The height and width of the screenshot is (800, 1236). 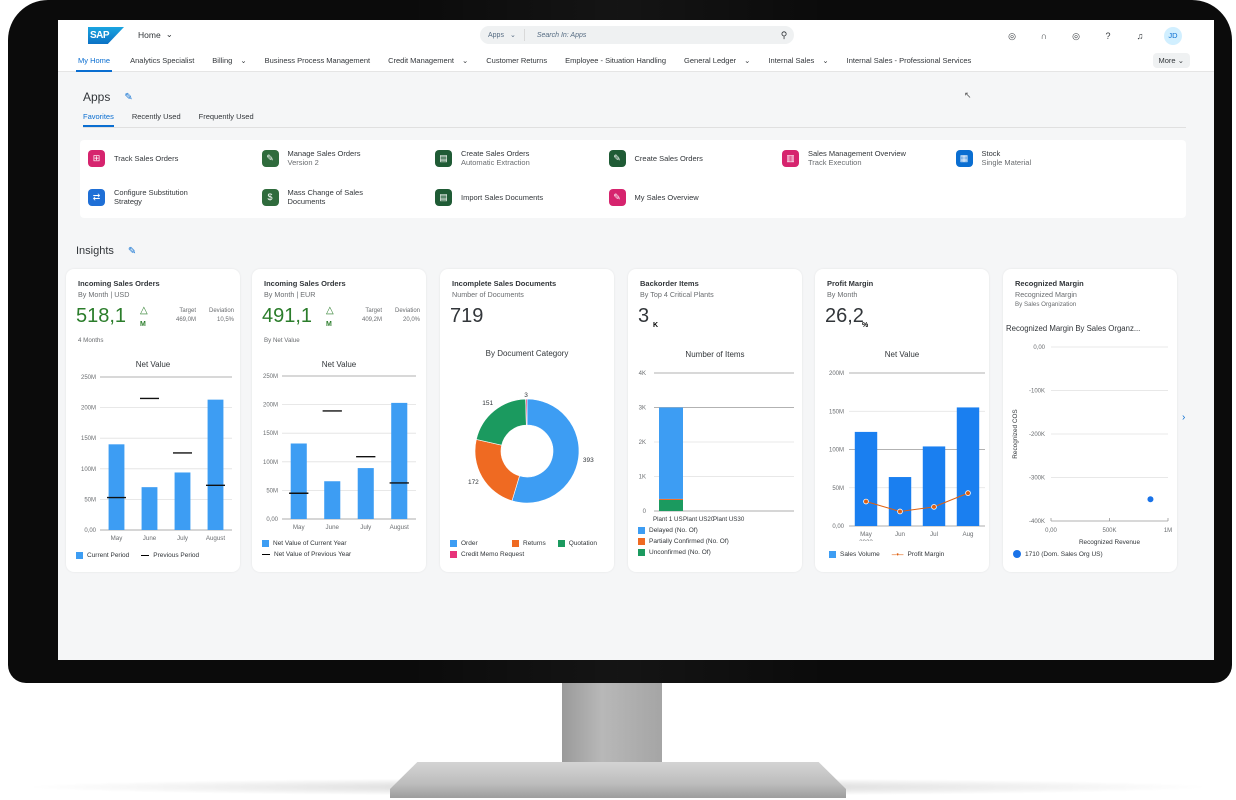 What do you see at coordinates (918, 554) in the screenshot?
I see `legend-item-profit-margin: –•– Profit Margin` at bounding box center [918, 554].